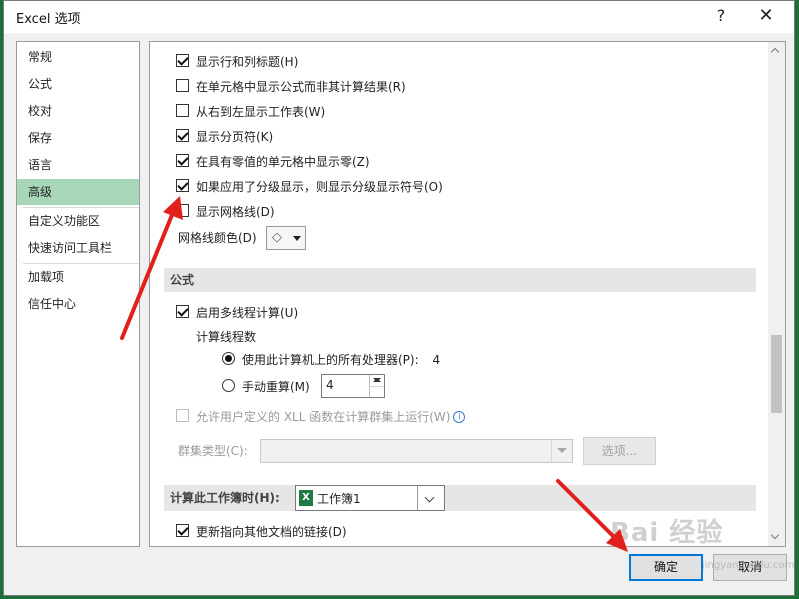 This screenshot has height=599, width=799. What do you see at coordinates (399, 17) in the screenshot?
I see `title-bar: Excel 选项 ? ✕` at bounding box center [399, 17].